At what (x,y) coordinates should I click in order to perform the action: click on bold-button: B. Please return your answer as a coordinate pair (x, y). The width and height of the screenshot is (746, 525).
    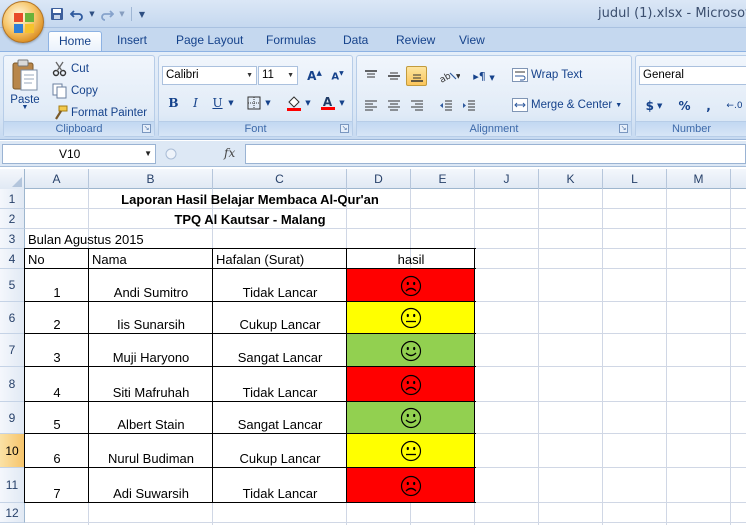
    Looking at the image, I should click on (173, 103).